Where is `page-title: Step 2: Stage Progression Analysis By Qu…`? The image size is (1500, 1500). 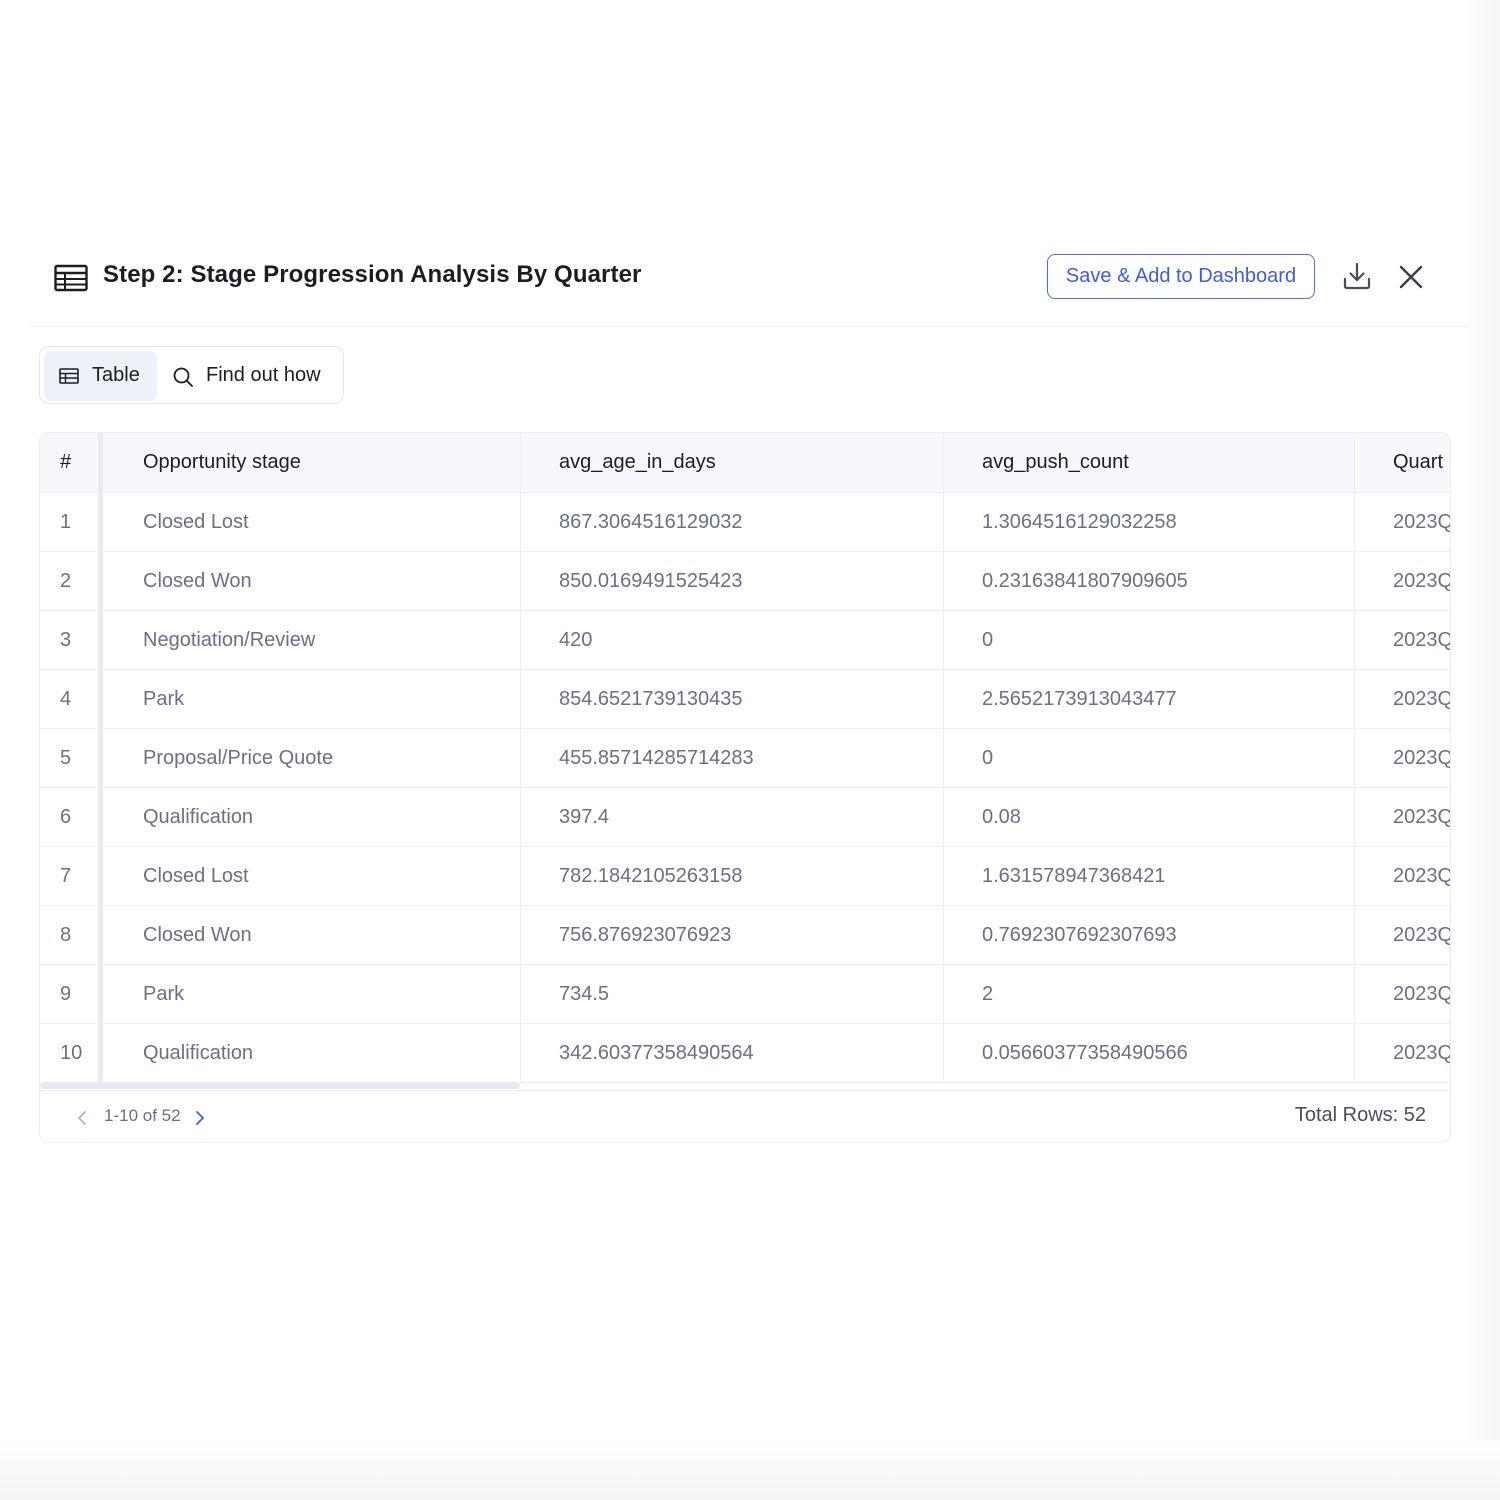
page-title: Step 2: Stage Progression Analysis By Qu… is located at coordinates (372, 274).